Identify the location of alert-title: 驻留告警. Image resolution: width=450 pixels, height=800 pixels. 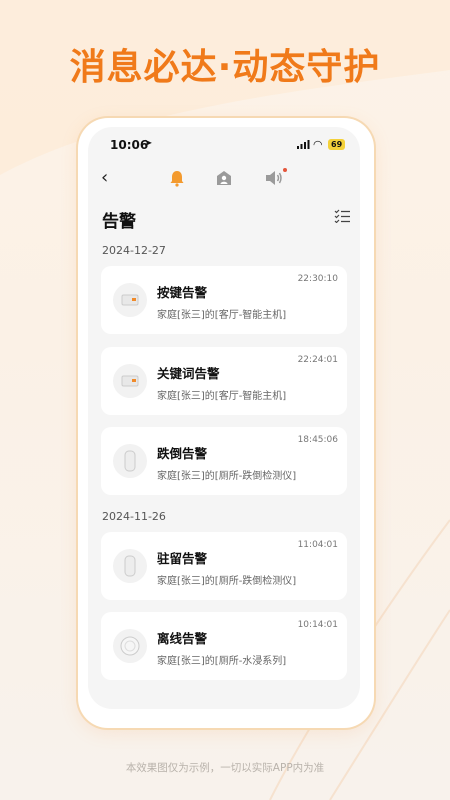
(182, 558).